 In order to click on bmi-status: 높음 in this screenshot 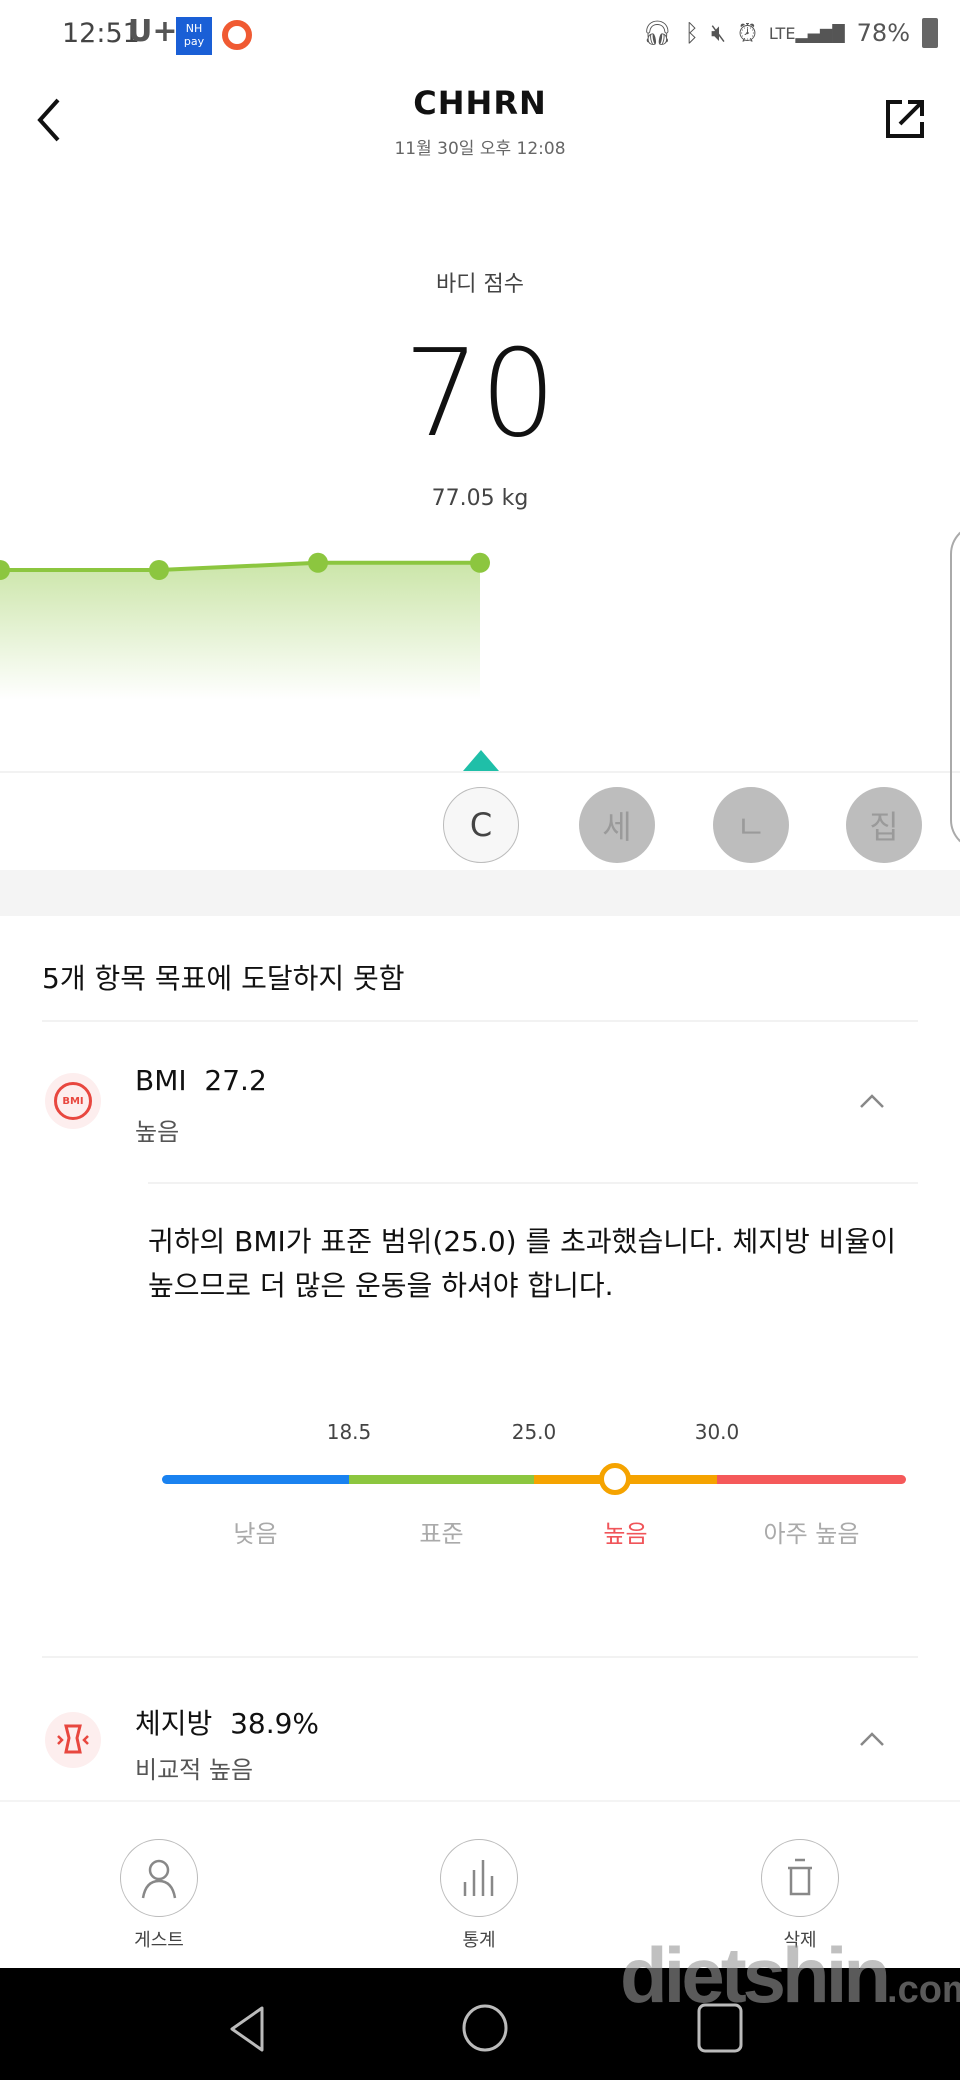, I will do `click(157, 1132)`.